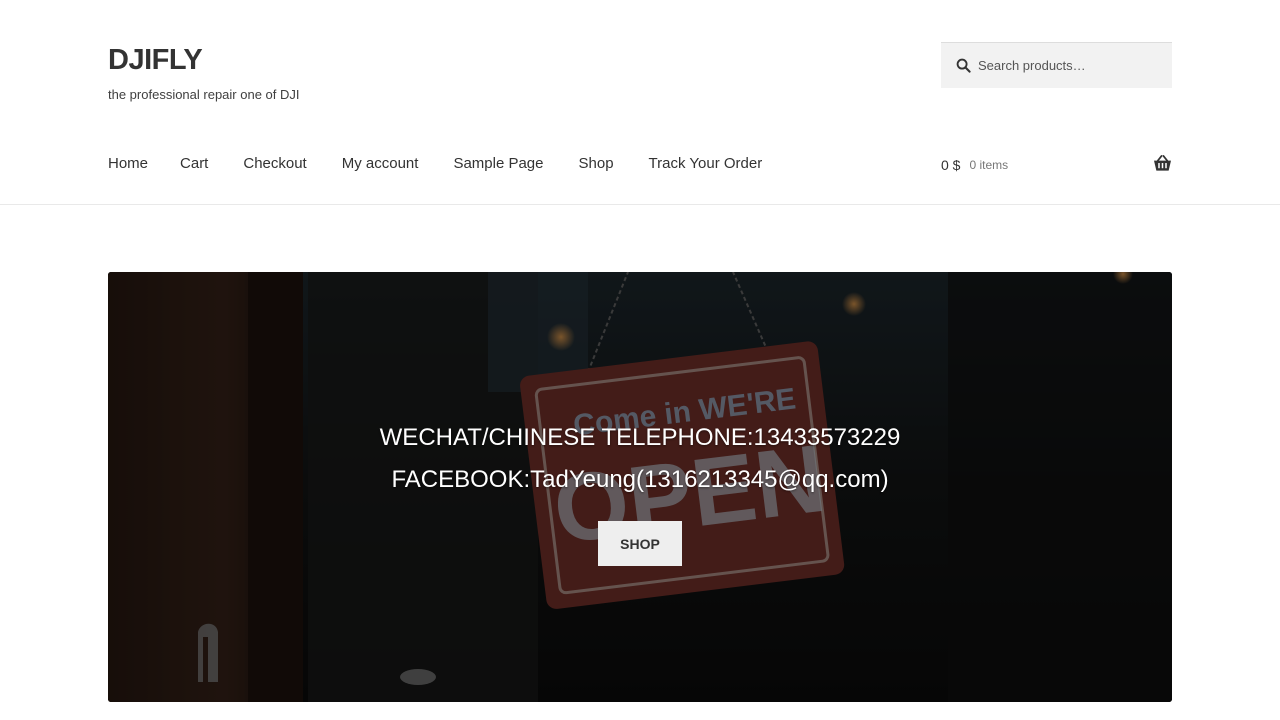 This screenshot has width=1280, height=720. Describe the element at coordinates (204, 60) in the screenshot. I see `site-title-link: DJIFLY` at that location.